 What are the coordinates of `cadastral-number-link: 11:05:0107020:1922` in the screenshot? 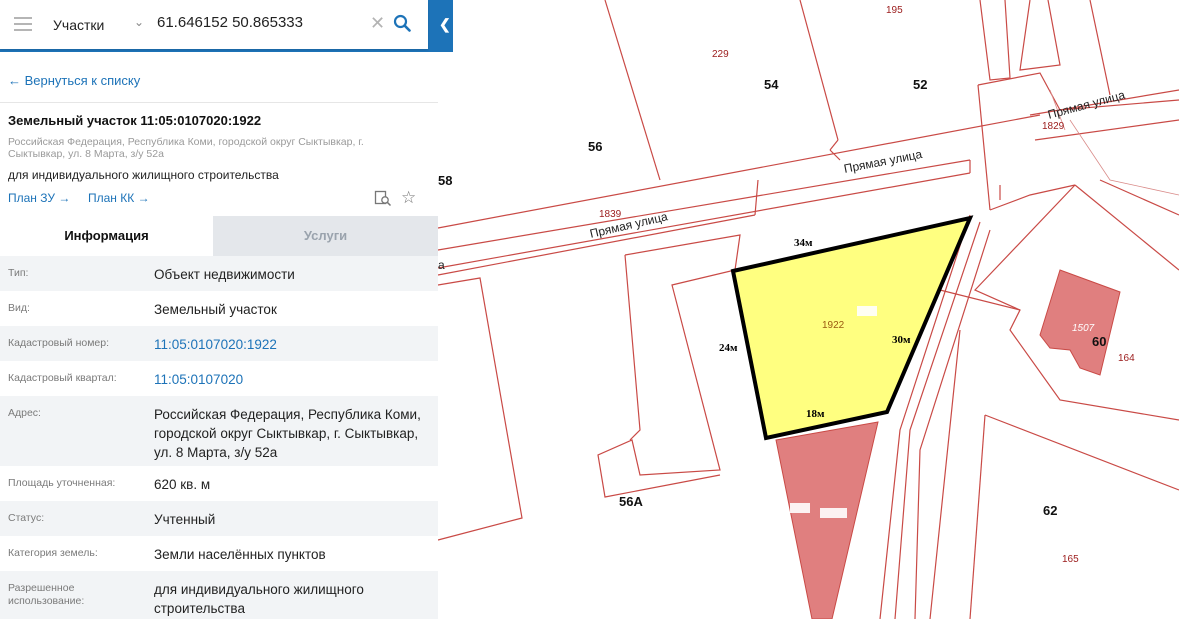 It's located at (289, 344).